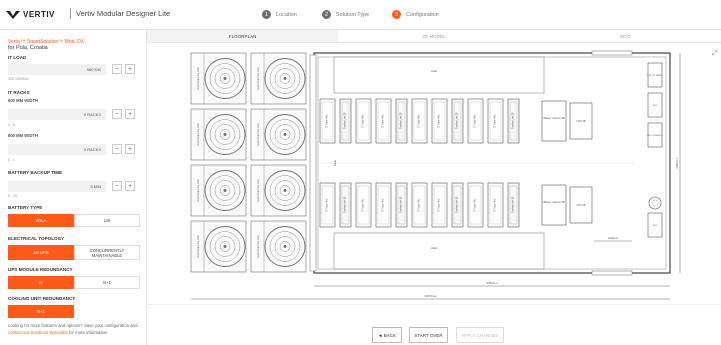 The height and width of the screenshot is (345, 721). What do you see at coordinates (57, 149) in the screenshot?
I see `rack-800-input: 0 RACKS` at bounding box center [57, 149].